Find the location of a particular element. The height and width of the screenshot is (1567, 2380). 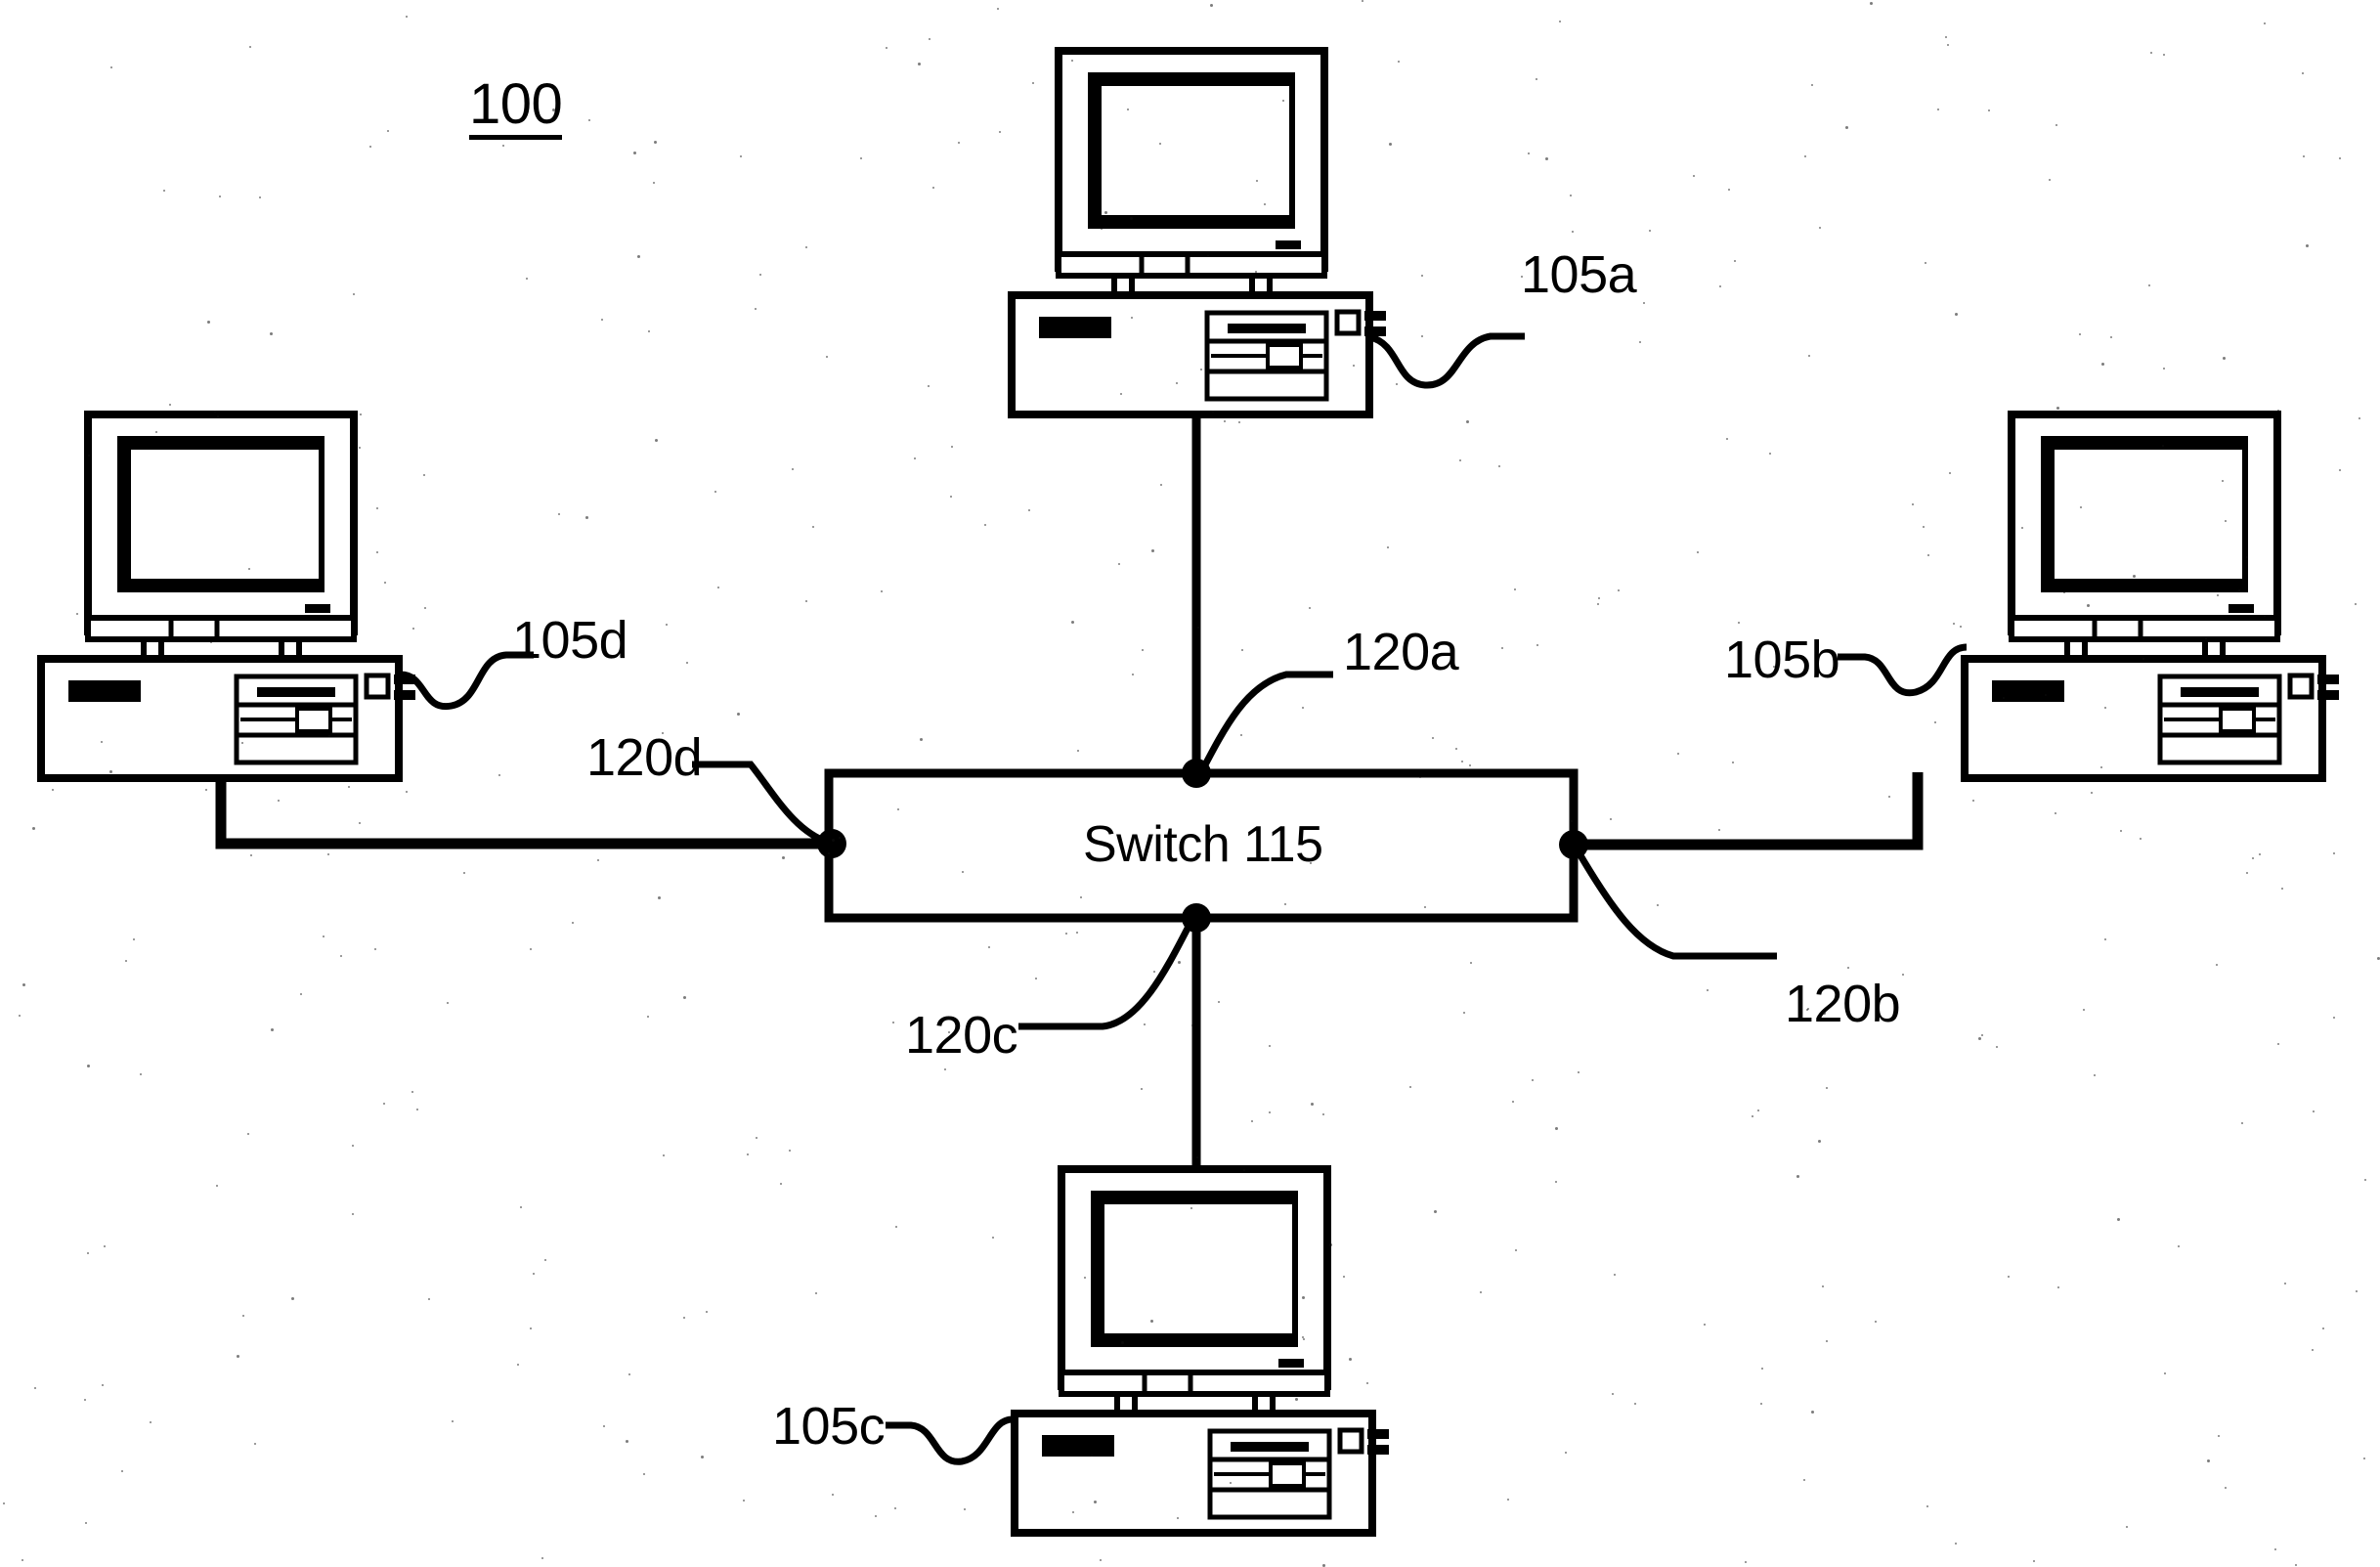

leader-120a is located at coordinates (1264, 724).